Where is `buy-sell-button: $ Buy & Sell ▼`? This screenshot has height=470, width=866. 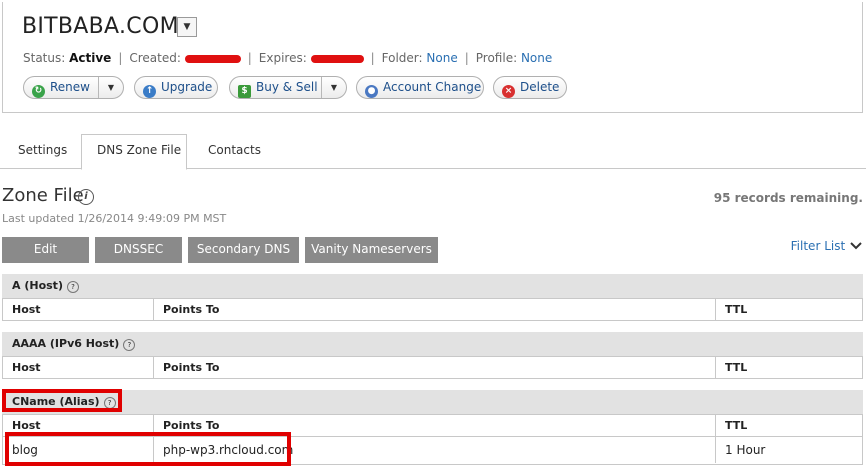
buy-sell-button: $ Buy & Sell ▼ is located at coordinates (288, 87).